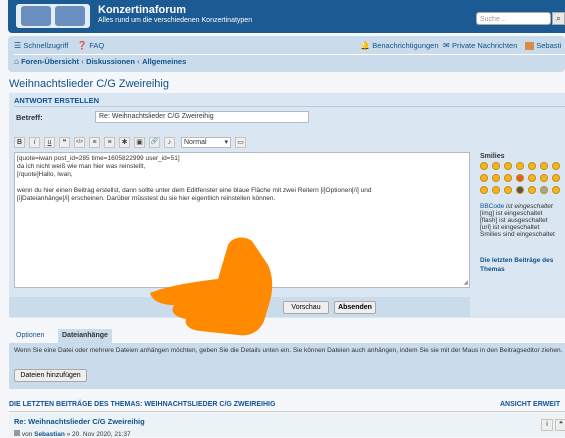  What do you see at coordinates (79, 421) in the screenshot?
I see `last-post-title: Re: Weihnachtslieder C/G Zweireihig` at bounding box center [79, 421].